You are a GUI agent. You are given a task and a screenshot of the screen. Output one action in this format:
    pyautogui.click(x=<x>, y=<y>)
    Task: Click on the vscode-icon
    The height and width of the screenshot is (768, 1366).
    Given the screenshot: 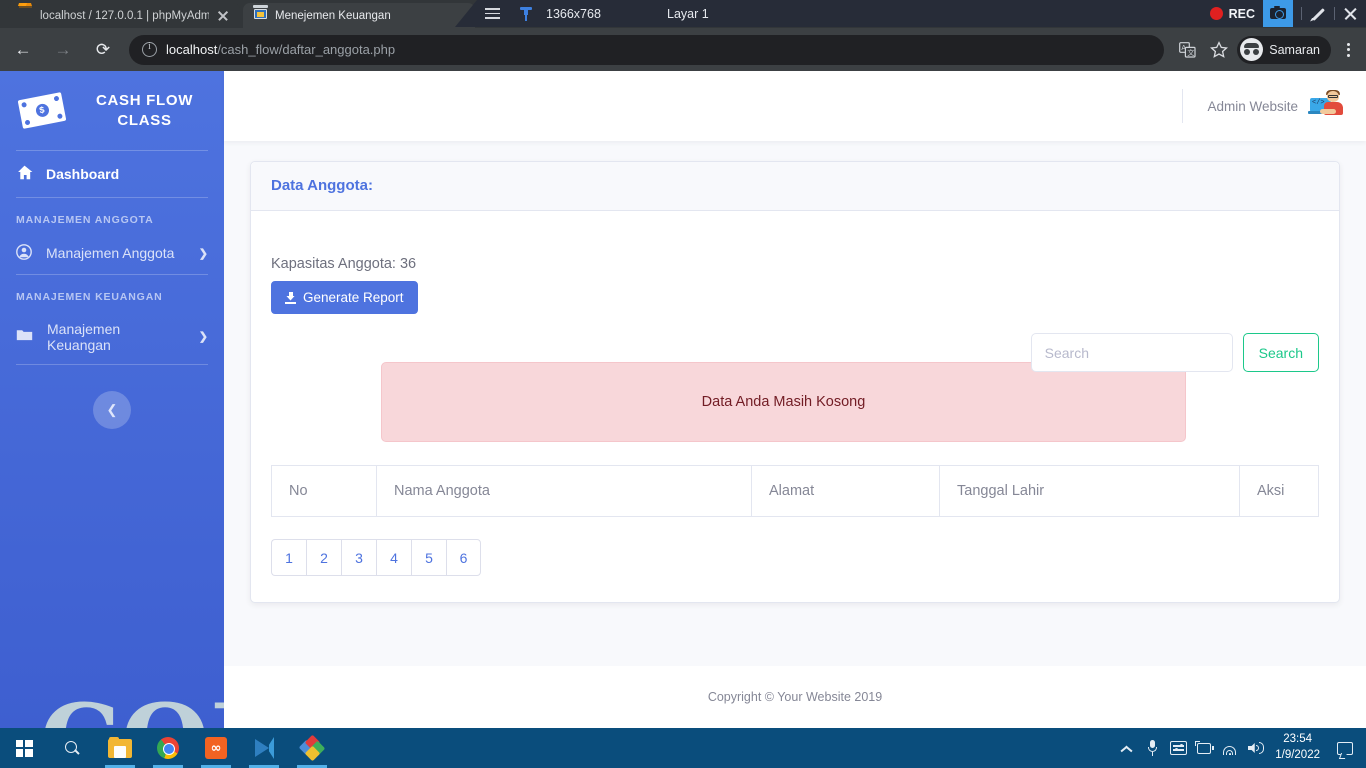 What is the action you would take?
    pyautogui.click(x=264, y=748)
    